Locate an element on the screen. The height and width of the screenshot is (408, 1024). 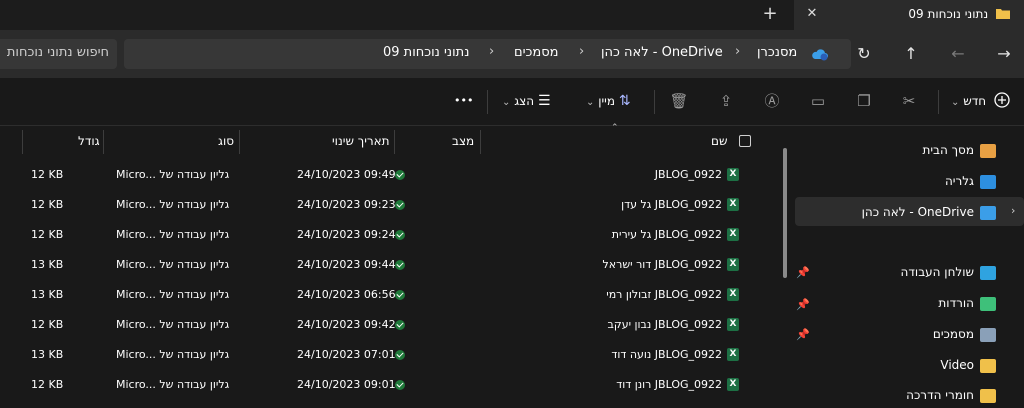
sync-status: מסנכרן is located at coordinates (777, 52).